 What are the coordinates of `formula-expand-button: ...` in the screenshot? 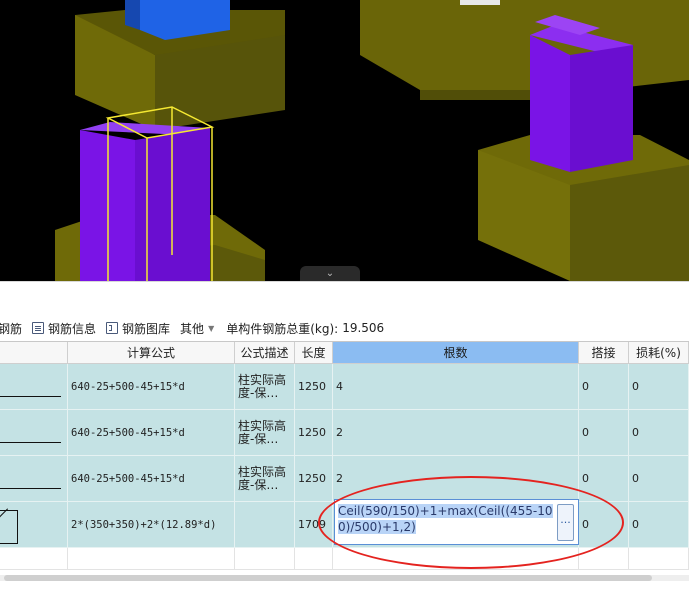 It's located at (565, 522).